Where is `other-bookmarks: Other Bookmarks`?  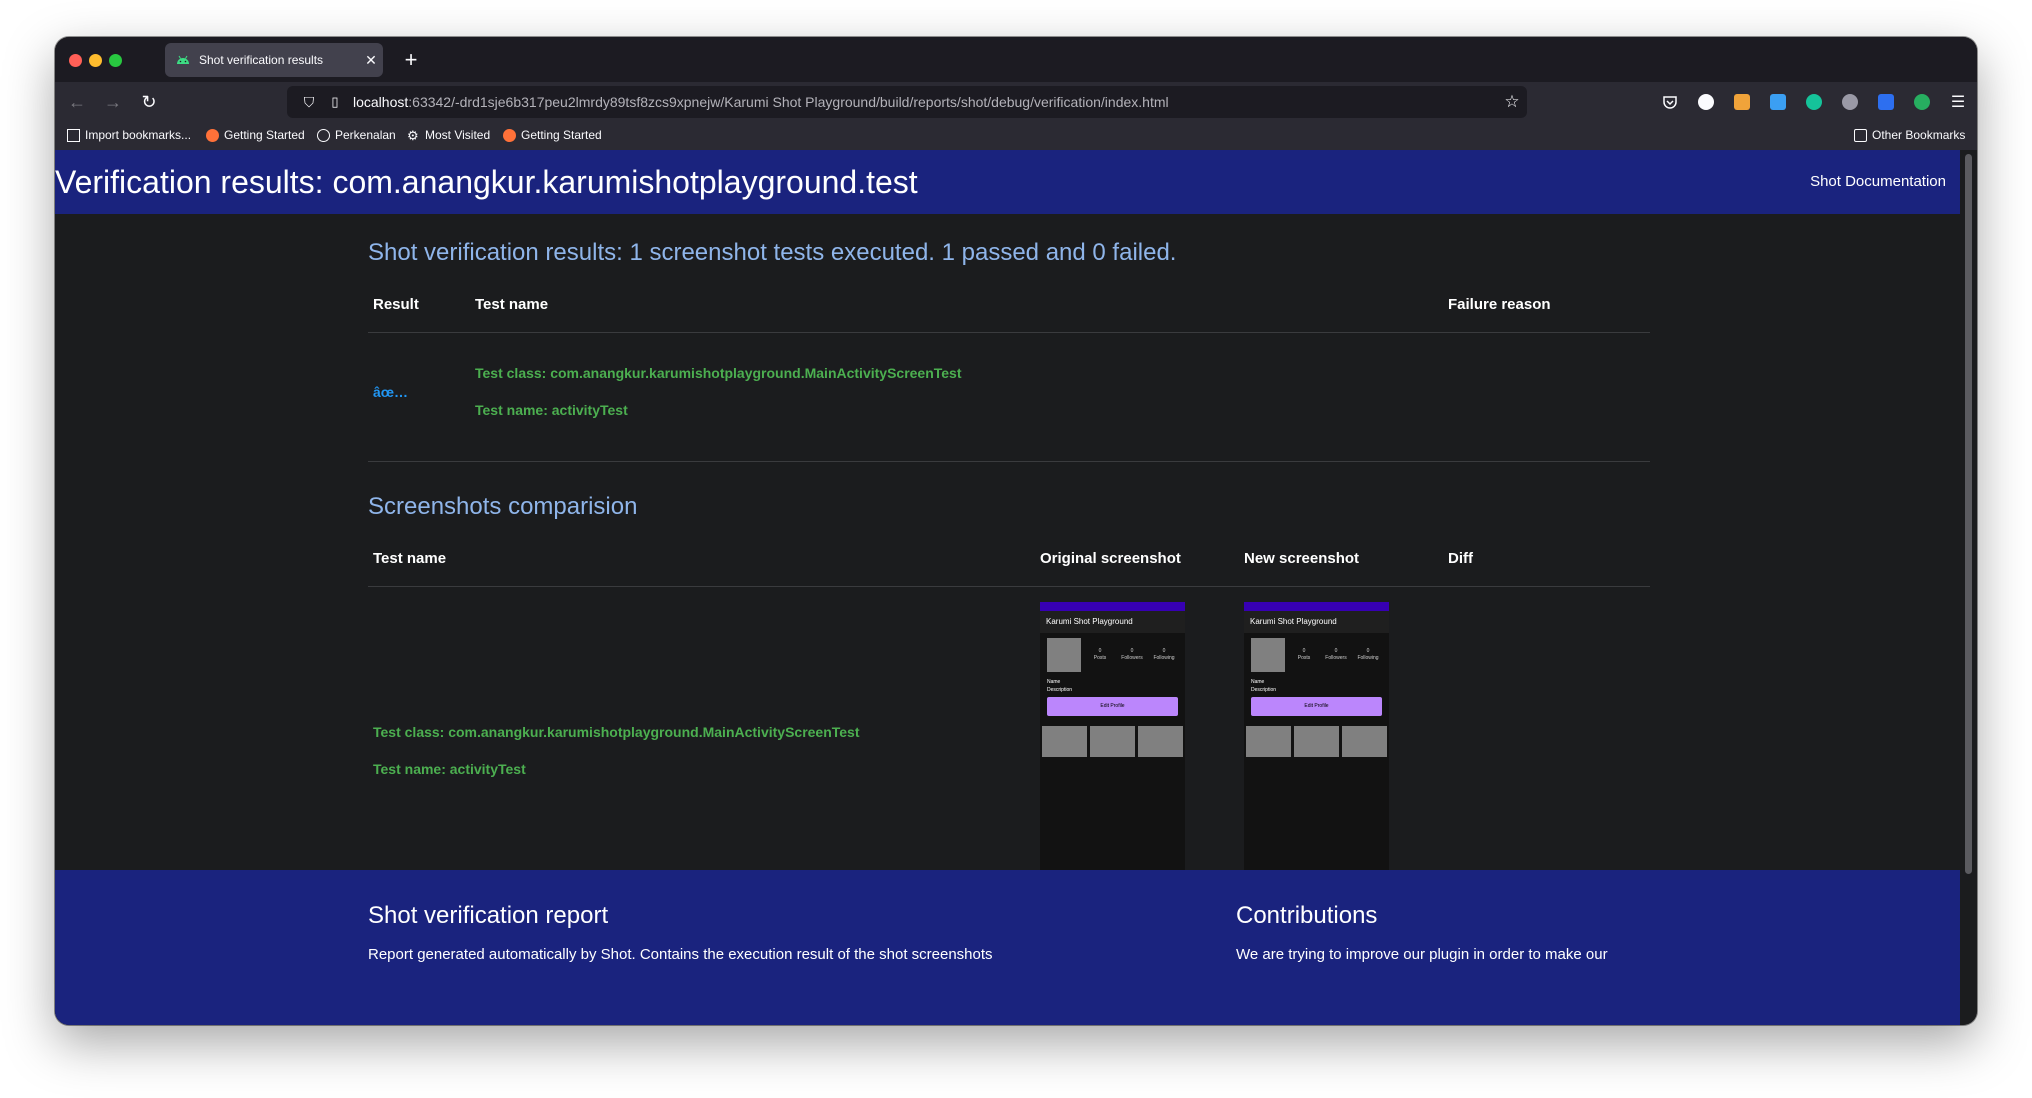
other-bookmarks: Other Bookmarks is located at coordinates (1909, 135).